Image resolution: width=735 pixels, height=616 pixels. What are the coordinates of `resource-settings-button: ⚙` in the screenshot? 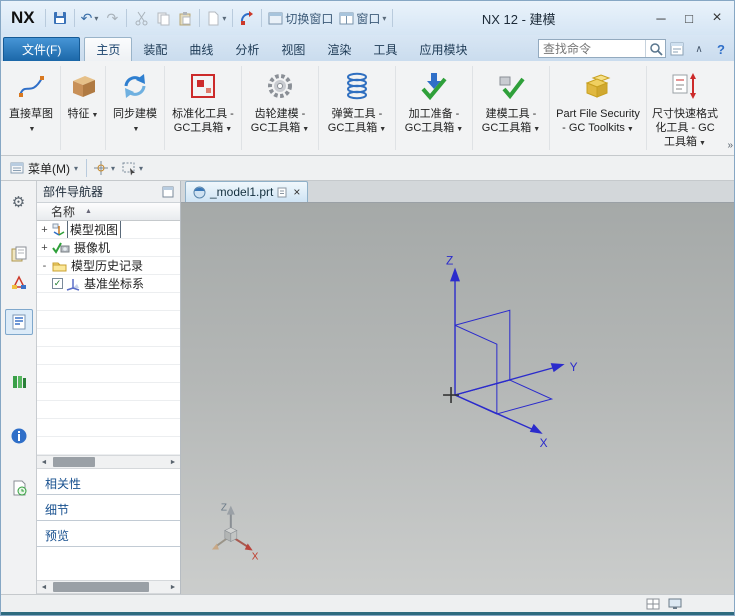 It's located at (19, 202).